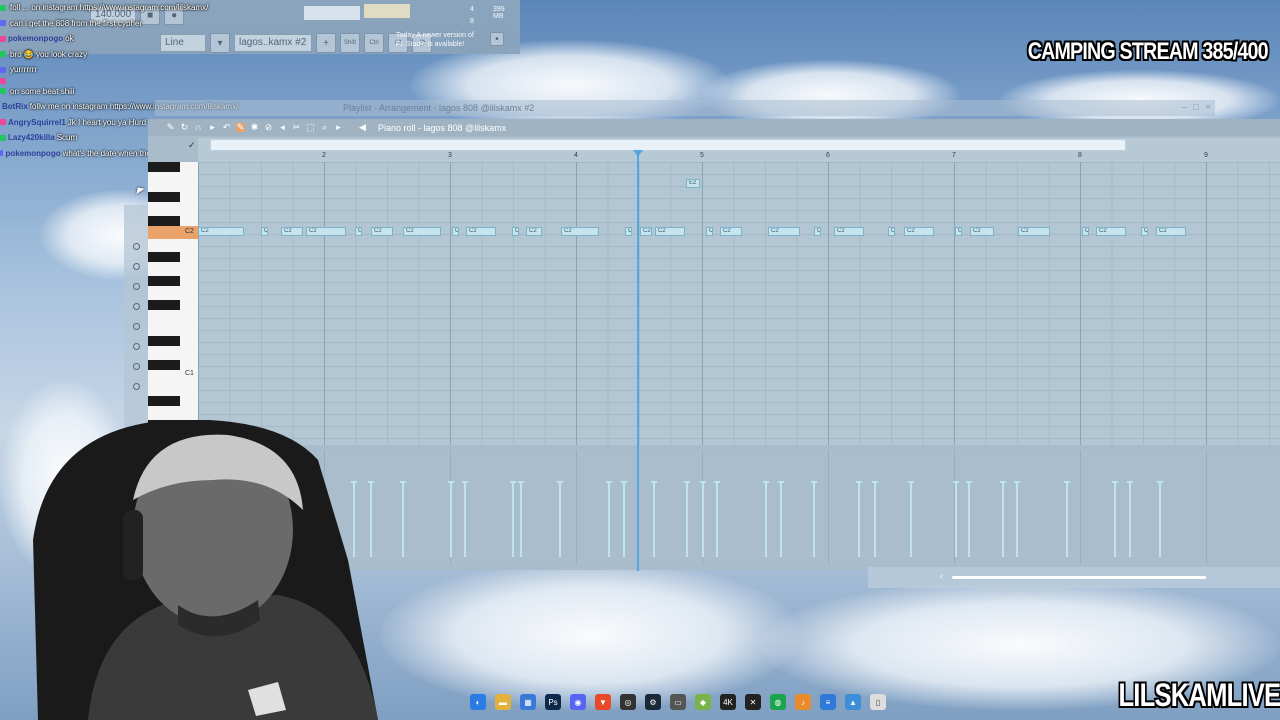 The image size is (1280, 720). What do you see at coordinates (192, 145) in the screenshot?
I see `checkmark-icon: ✓` at bounding box center [192, 145].